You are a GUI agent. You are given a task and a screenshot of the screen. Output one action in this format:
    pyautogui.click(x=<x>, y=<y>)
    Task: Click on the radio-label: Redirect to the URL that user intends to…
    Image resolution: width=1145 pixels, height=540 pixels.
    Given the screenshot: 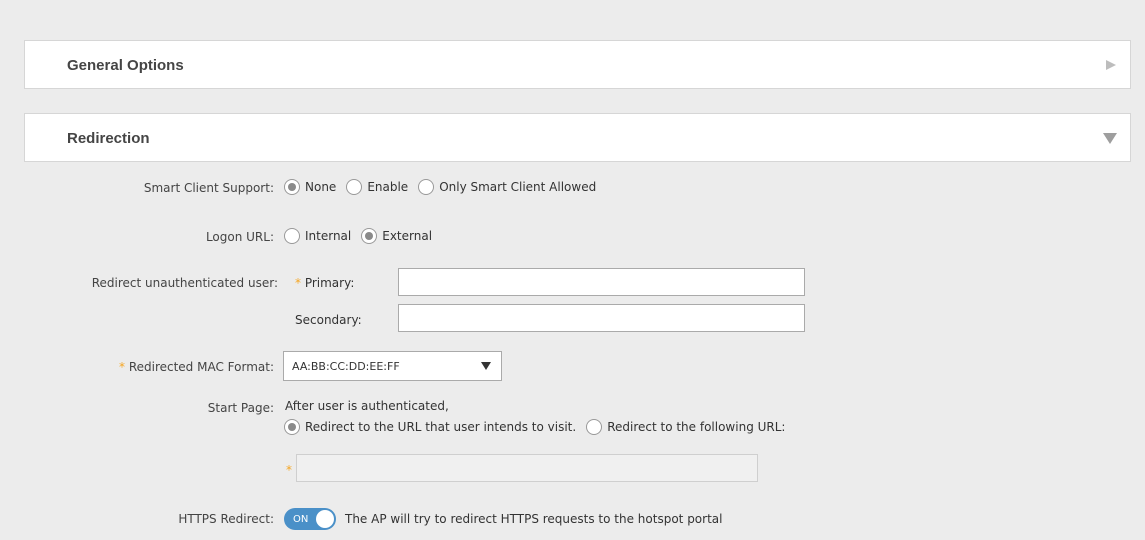 What is the action you would take?
    pyautogui.click(x=441, y=427)
    